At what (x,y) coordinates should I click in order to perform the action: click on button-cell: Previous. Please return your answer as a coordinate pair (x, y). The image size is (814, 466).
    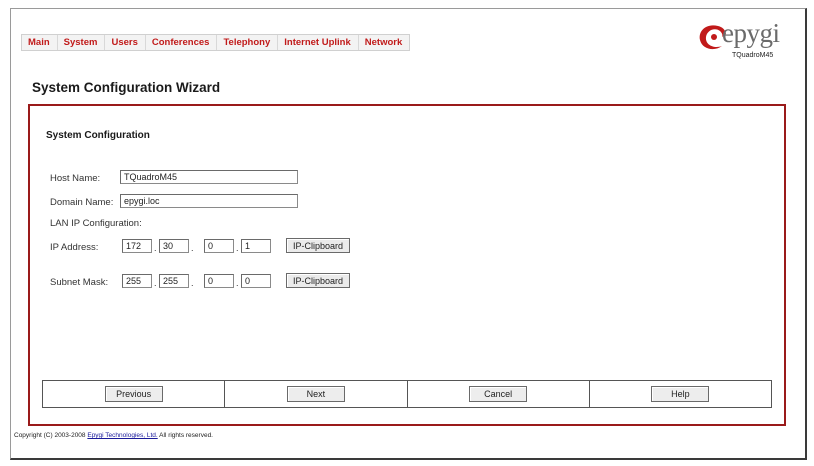
    Looking at the image, I should click on (134, 394).